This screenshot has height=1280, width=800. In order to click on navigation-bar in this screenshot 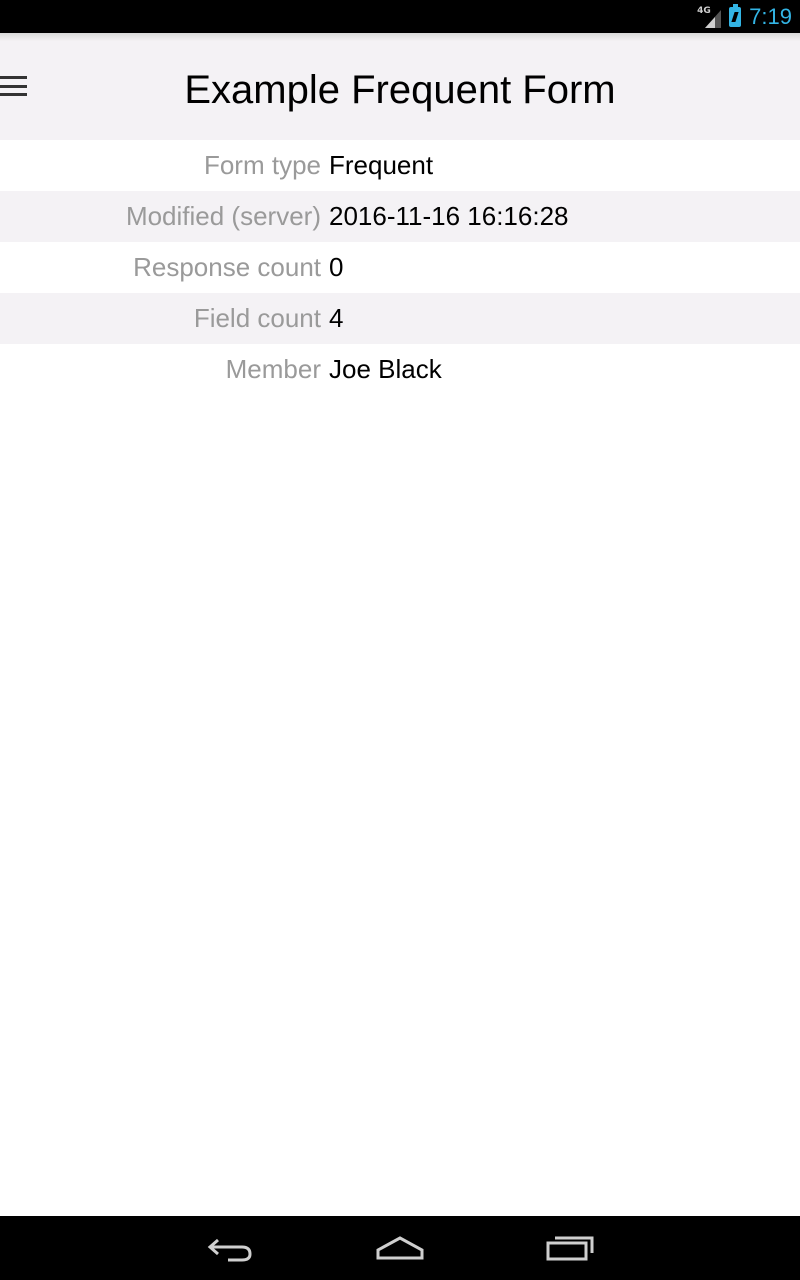, I will do `click(400, 1248)`.